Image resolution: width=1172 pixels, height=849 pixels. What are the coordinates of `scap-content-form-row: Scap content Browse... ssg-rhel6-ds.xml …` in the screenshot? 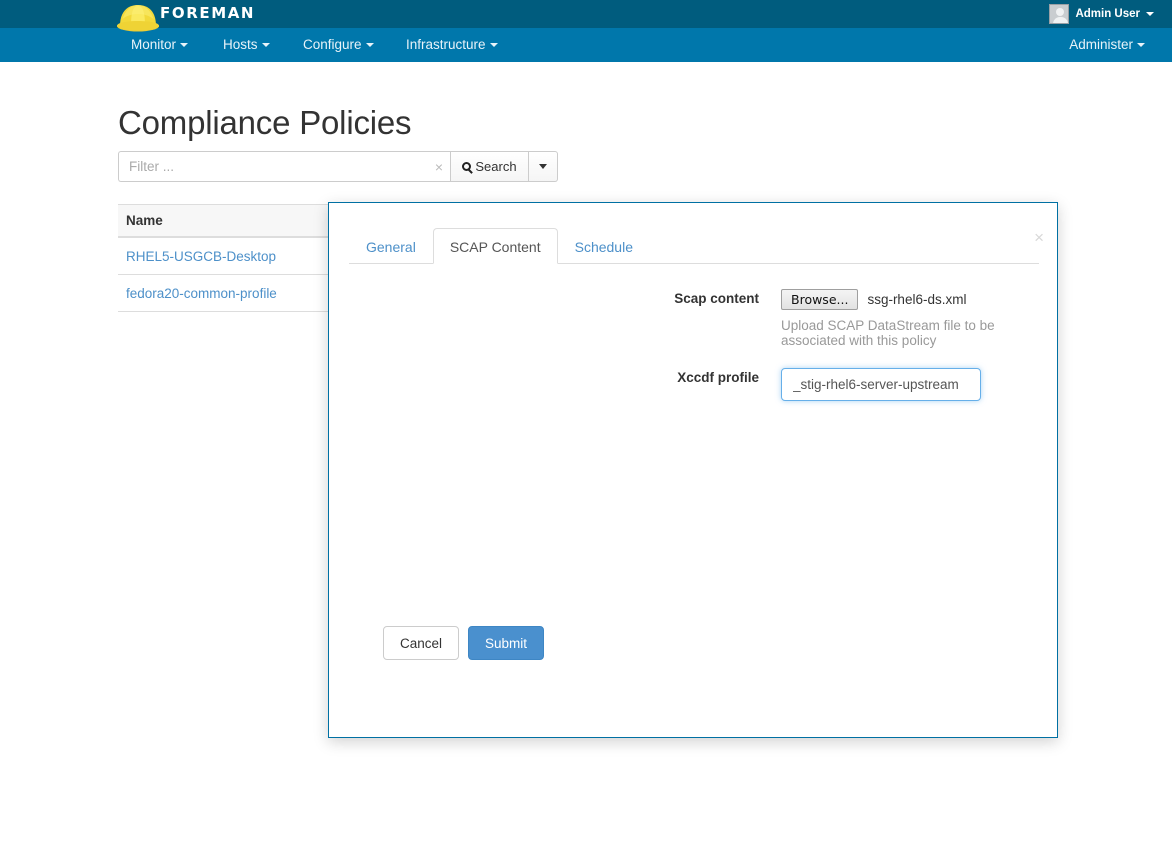 It's located at (694, 318).